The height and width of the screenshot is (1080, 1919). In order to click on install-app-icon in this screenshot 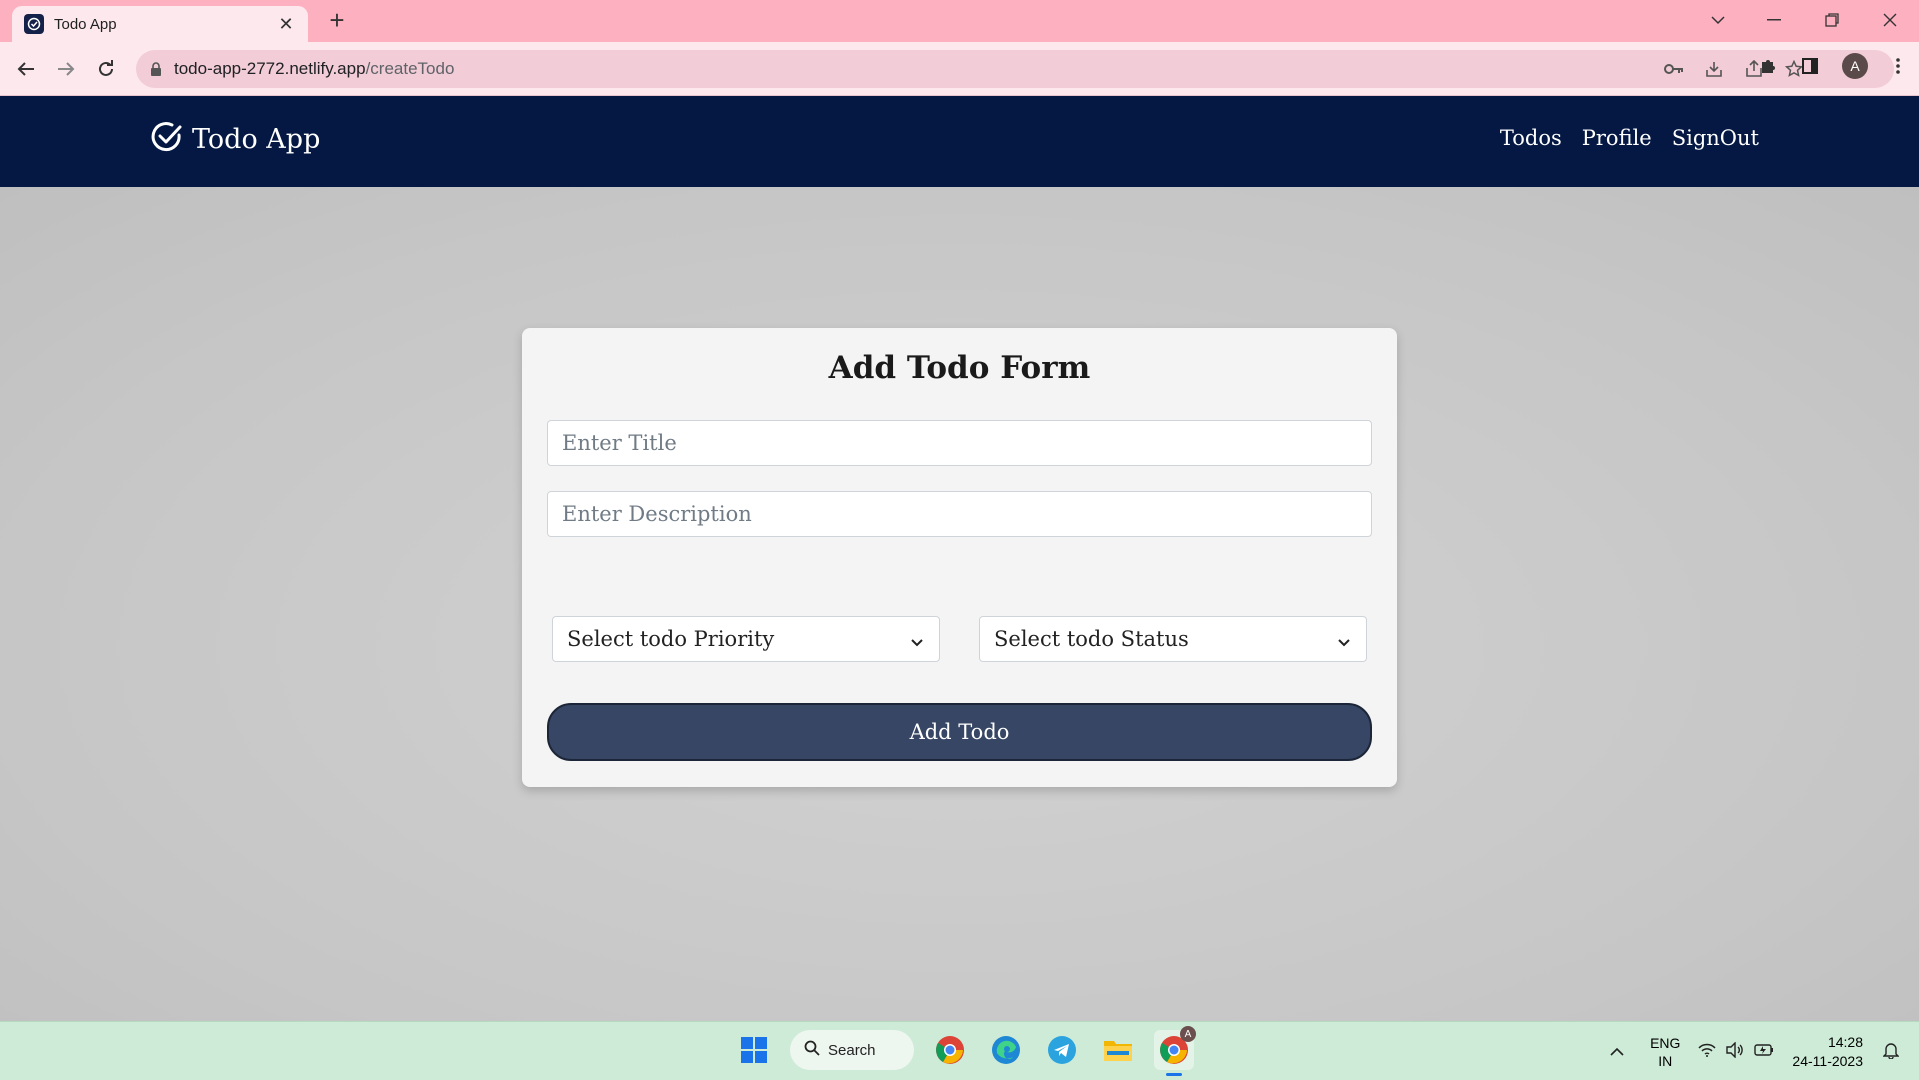, I will do `click(1714, 69)`.